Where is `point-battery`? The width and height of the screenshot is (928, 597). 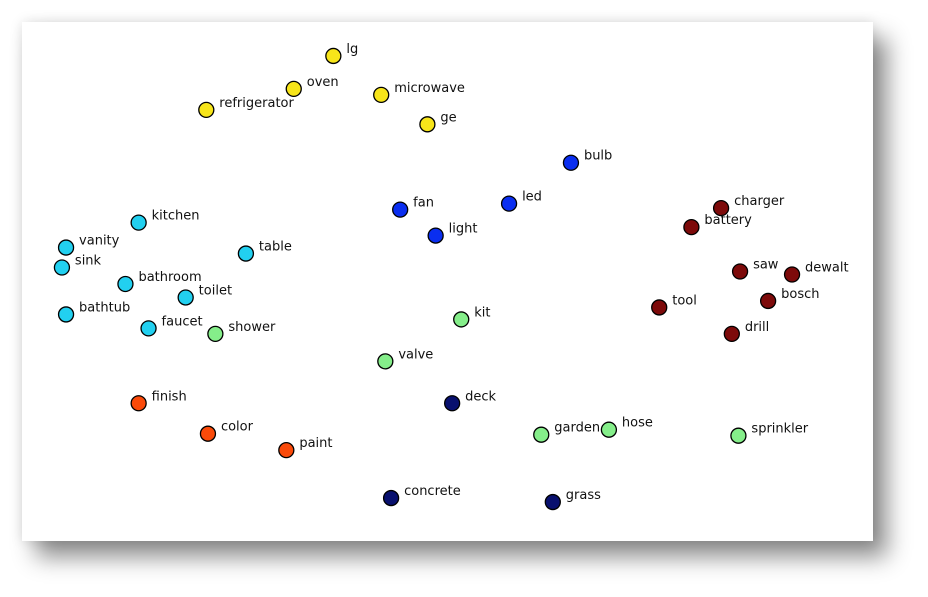
point-battery is located at coordinates (691, 227).